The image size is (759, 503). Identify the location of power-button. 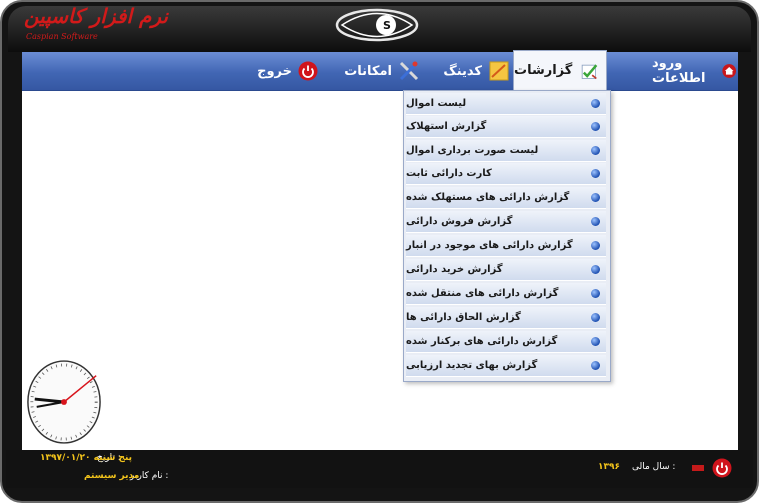
(722, 468).